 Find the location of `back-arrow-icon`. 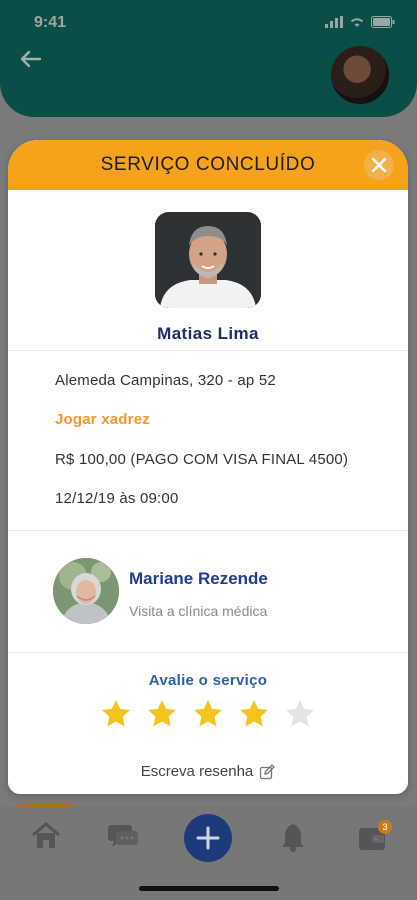

back-arrow-icon is located at coordinates (33, 61).